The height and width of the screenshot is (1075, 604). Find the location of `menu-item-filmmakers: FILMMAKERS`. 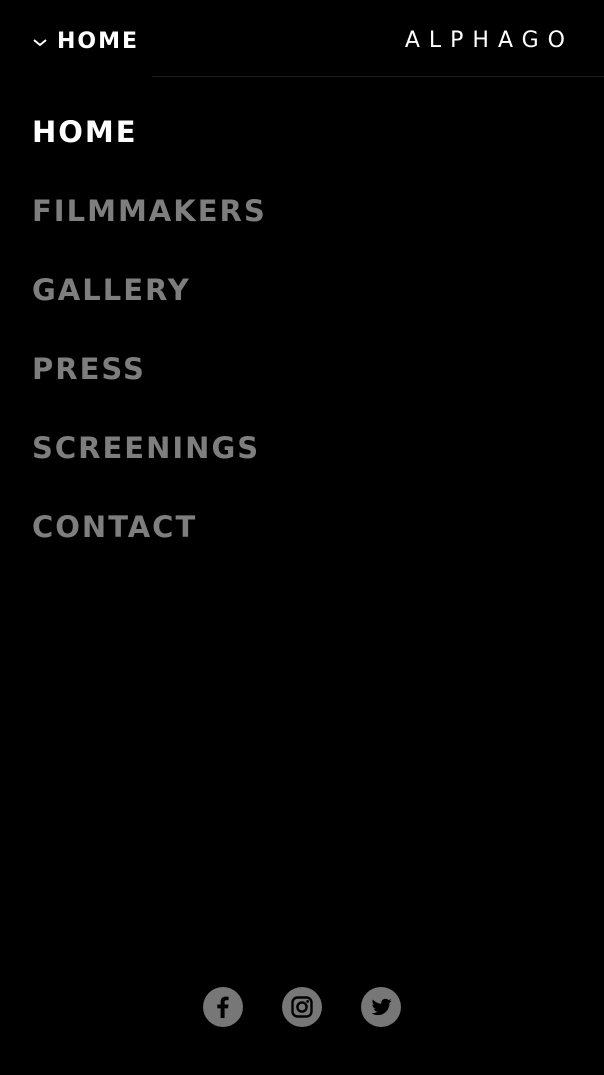

menu-item-filmmakers: FILMMAKERS is located at coordinates (149, 211).